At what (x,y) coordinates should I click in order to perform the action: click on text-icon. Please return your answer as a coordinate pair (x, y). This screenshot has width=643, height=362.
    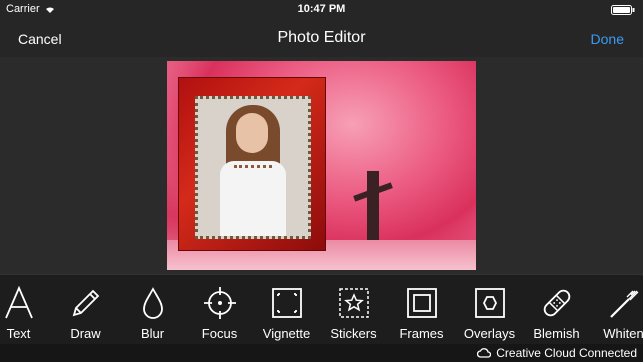
    Looking at the image, I should click on (18, 302).